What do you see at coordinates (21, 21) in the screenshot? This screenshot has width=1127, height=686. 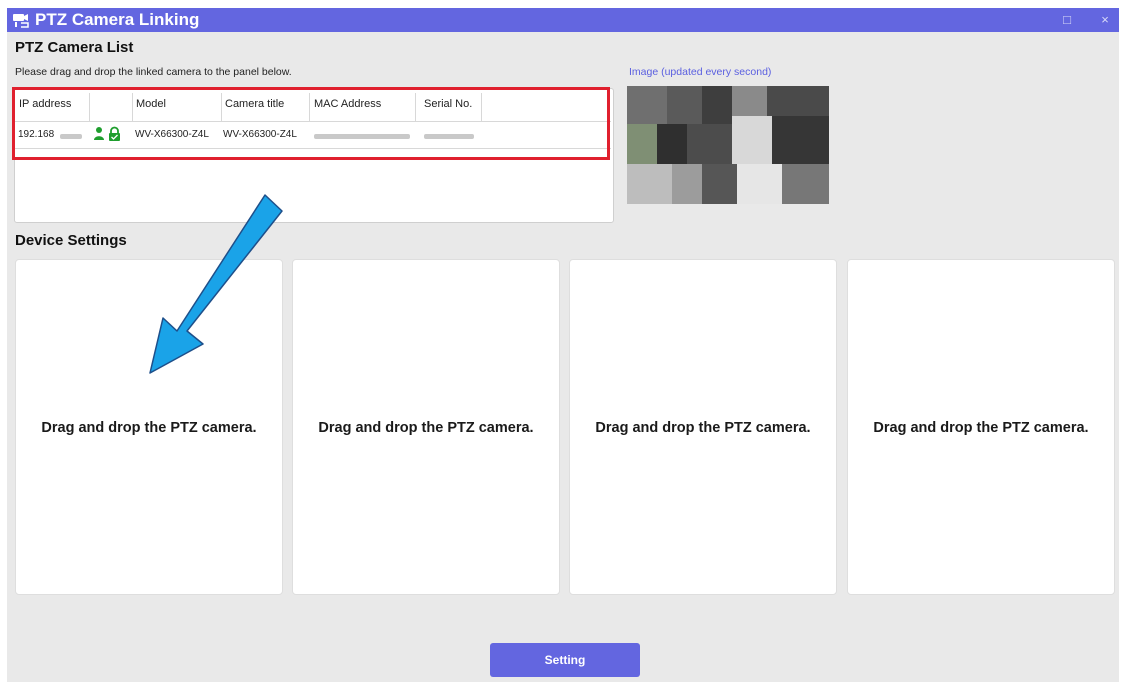 I see `camera-link-icon` at bounding box center [21, 21].